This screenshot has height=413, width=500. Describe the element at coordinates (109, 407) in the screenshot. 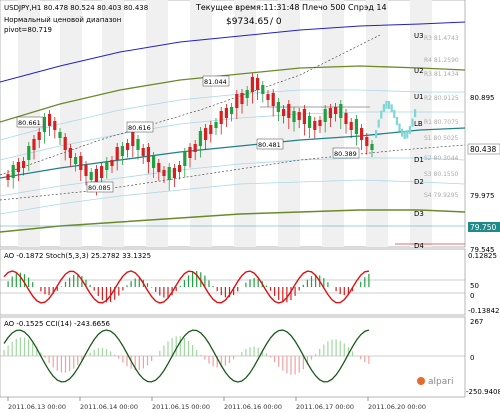

I see `time-label: 2011.06.14 00:00` at that location.